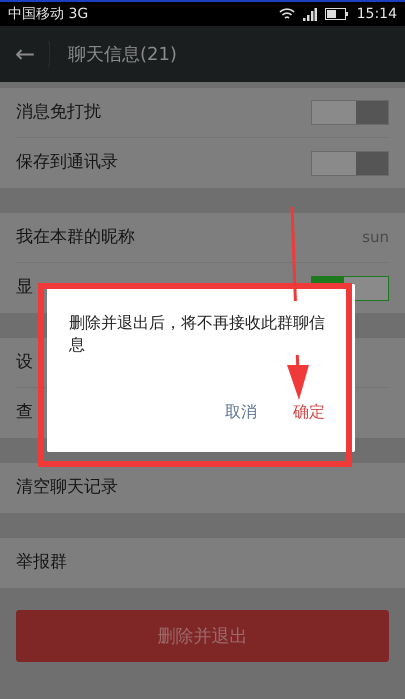 This screenshot has width=405, height=699. What do you see at coordinates (286, 14) in the screenshot?
I see `wifi-icon` at bounding box center [286, 14].